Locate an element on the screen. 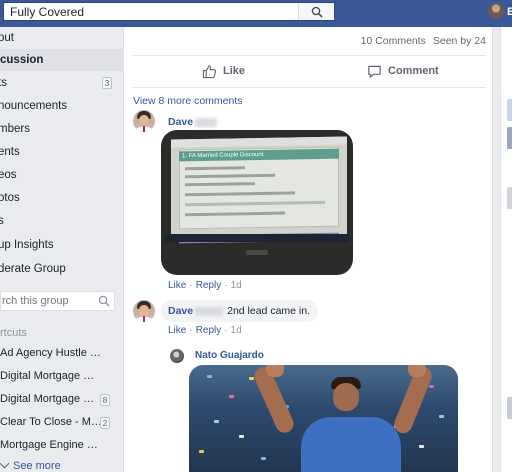  view-more-comments-link: View 8 more comments is located at coordinates (188, 101).